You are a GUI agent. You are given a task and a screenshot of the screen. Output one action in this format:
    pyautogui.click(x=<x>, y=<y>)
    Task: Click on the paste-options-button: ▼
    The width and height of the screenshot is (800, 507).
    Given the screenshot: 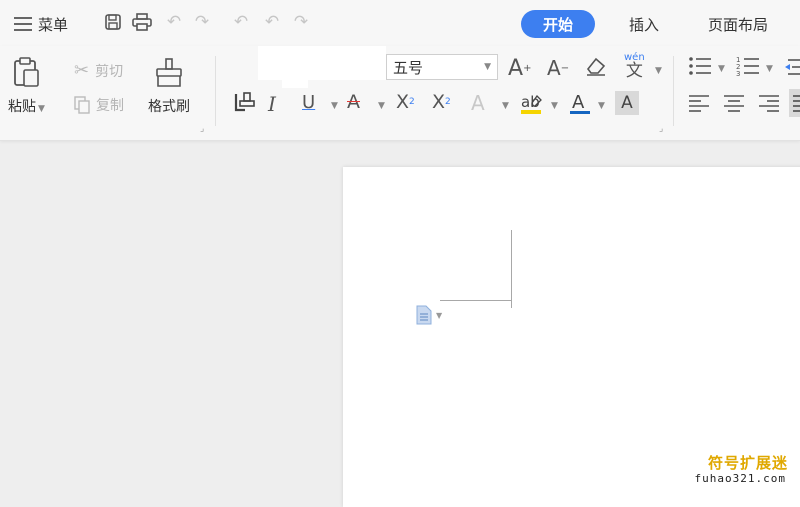 What is the action you would take?
    pyautogui.click(x=429, y=315)
    